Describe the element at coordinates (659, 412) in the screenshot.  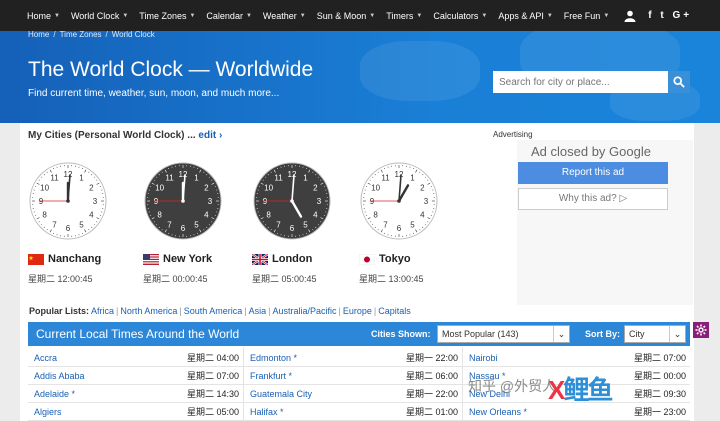
I see `city-local-time: 星期一 23:00` at that location.